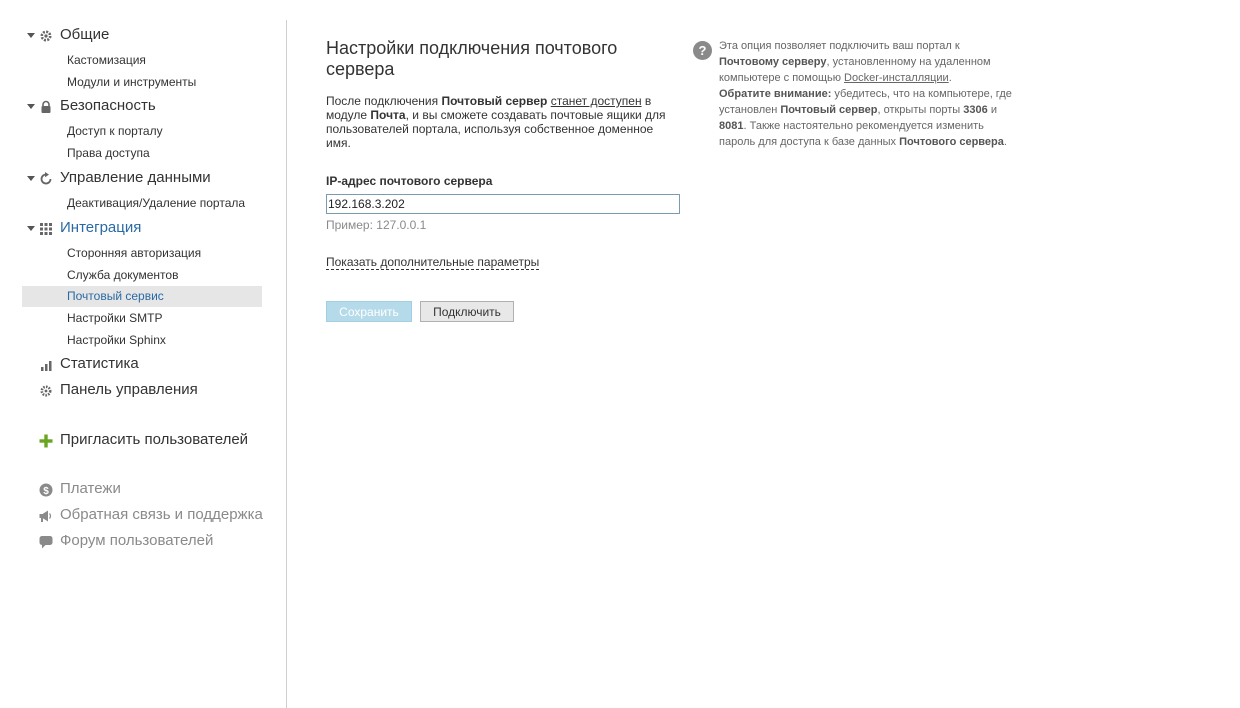 This screenshot has width=1240, height=708. Describe the element at coordinates (115, 131) in the screenshot. I see `sidebar-item-label: Доступ к порталу` at that location.